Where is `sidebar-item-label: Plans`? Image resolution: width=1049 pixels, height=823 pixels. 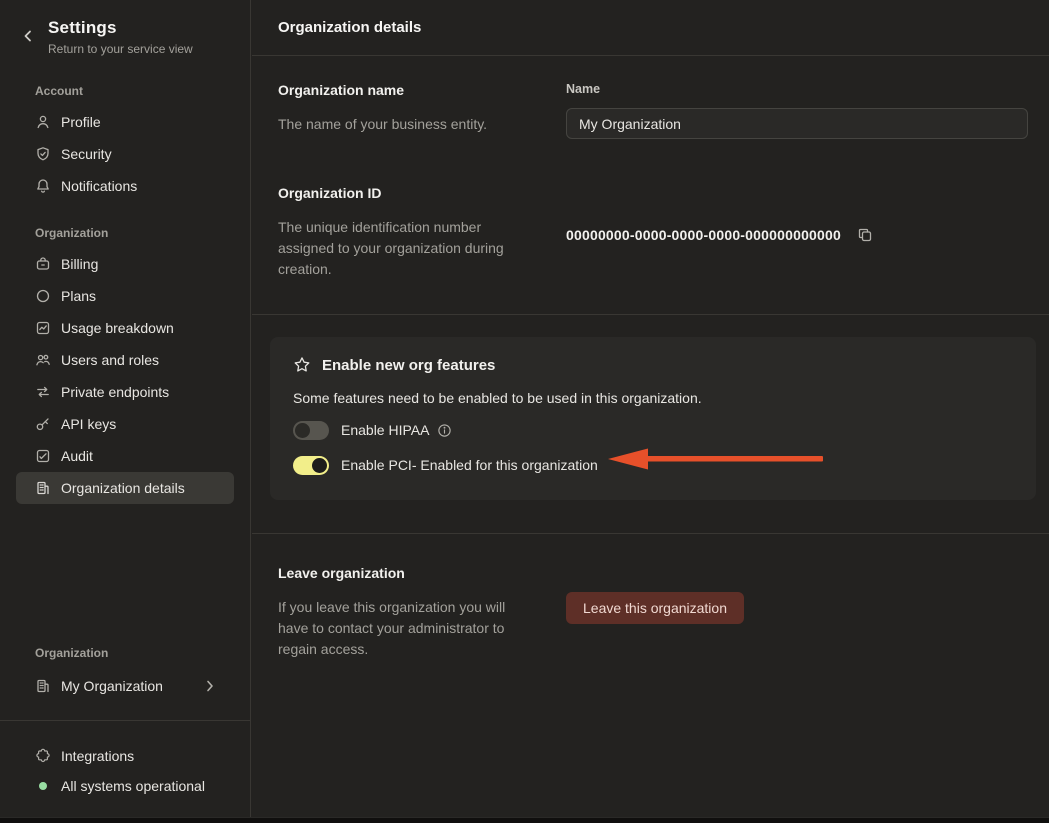
sidebar-item-label: Plans is located at coordinates (79, 296).